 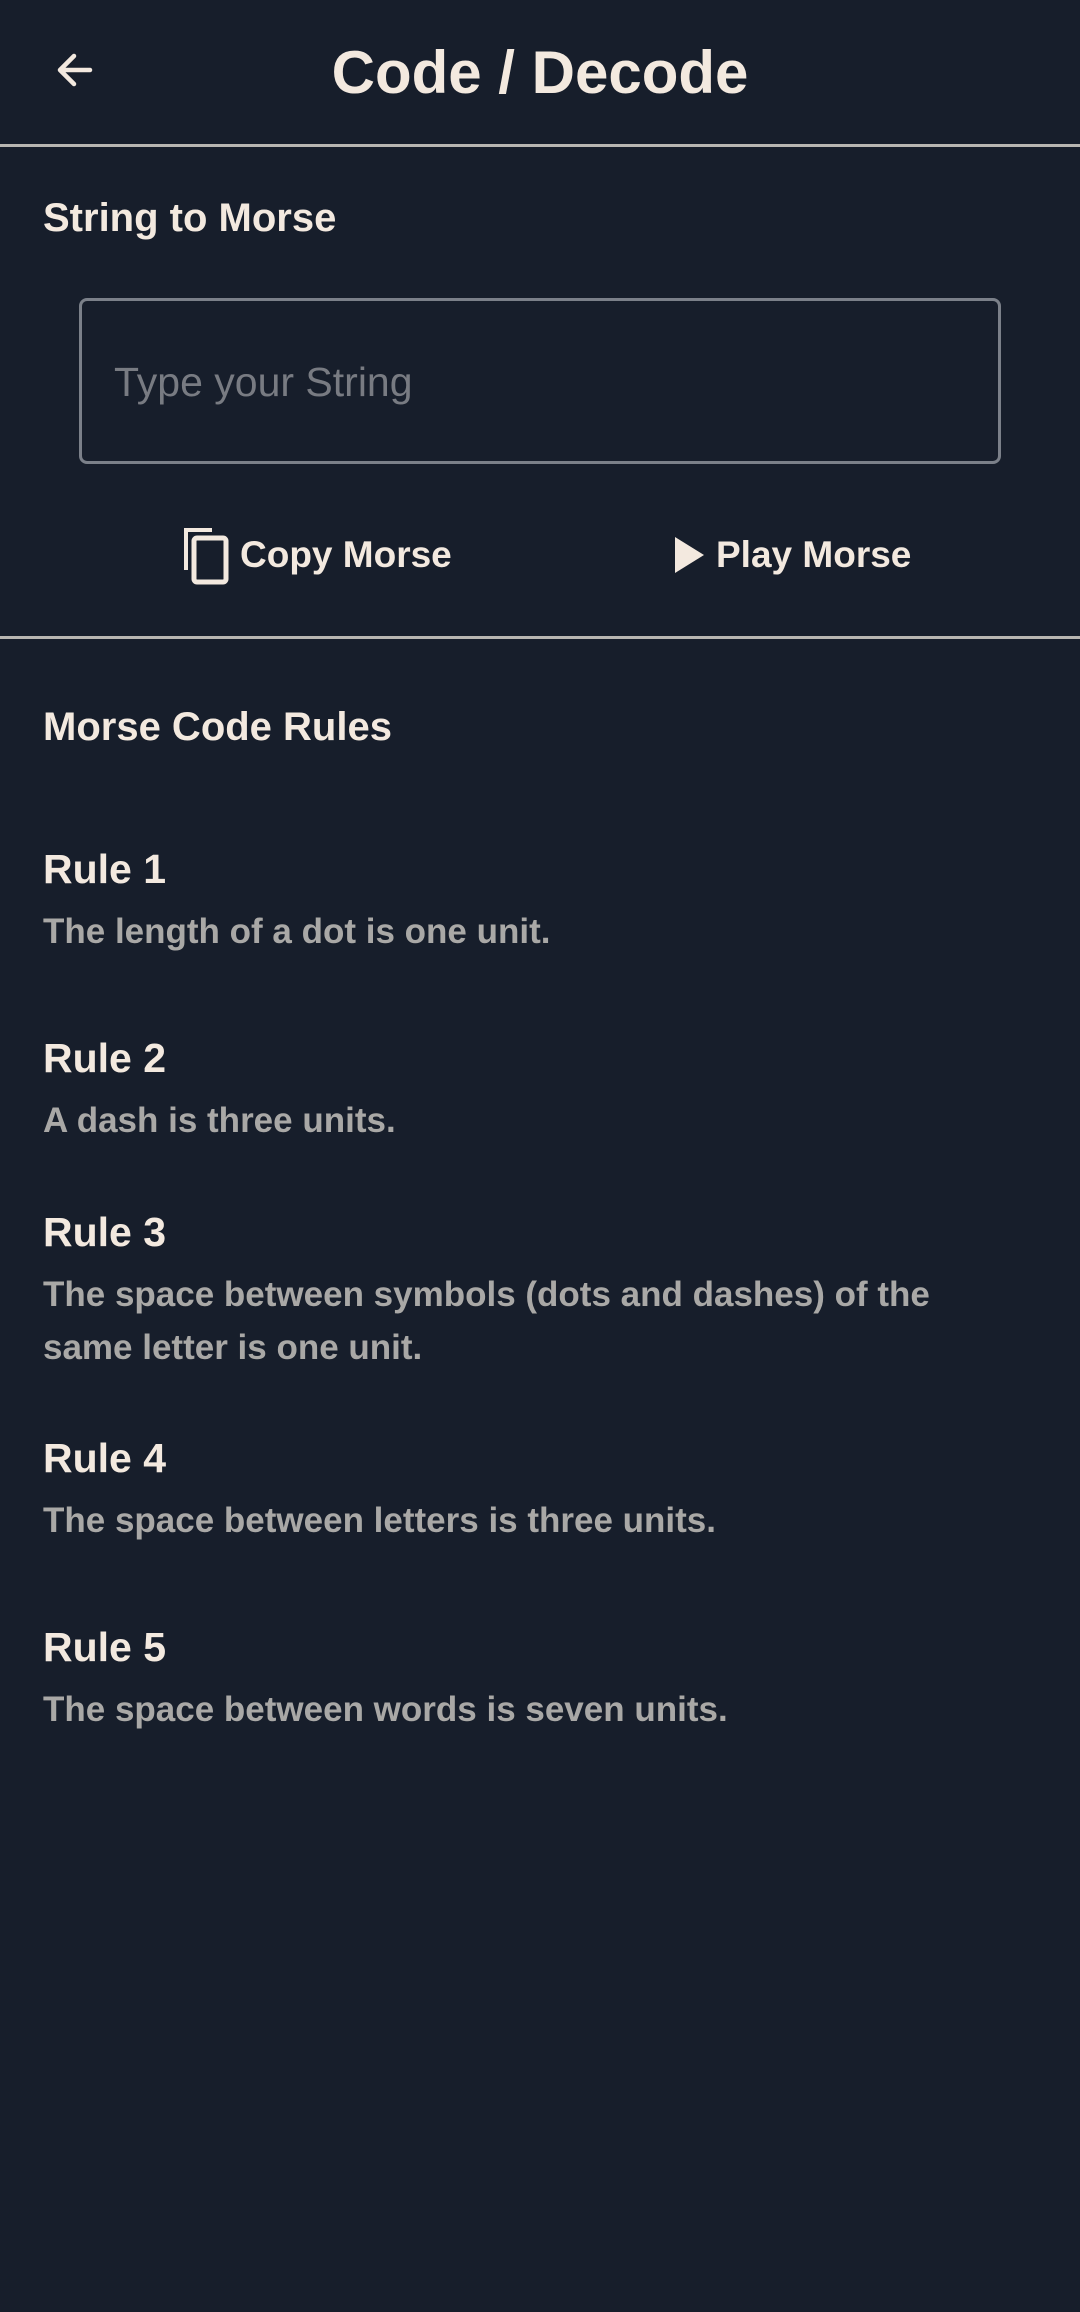 I want to click on morse-code-rules-title: Morse Code Rules, so click(x=217, y=727).